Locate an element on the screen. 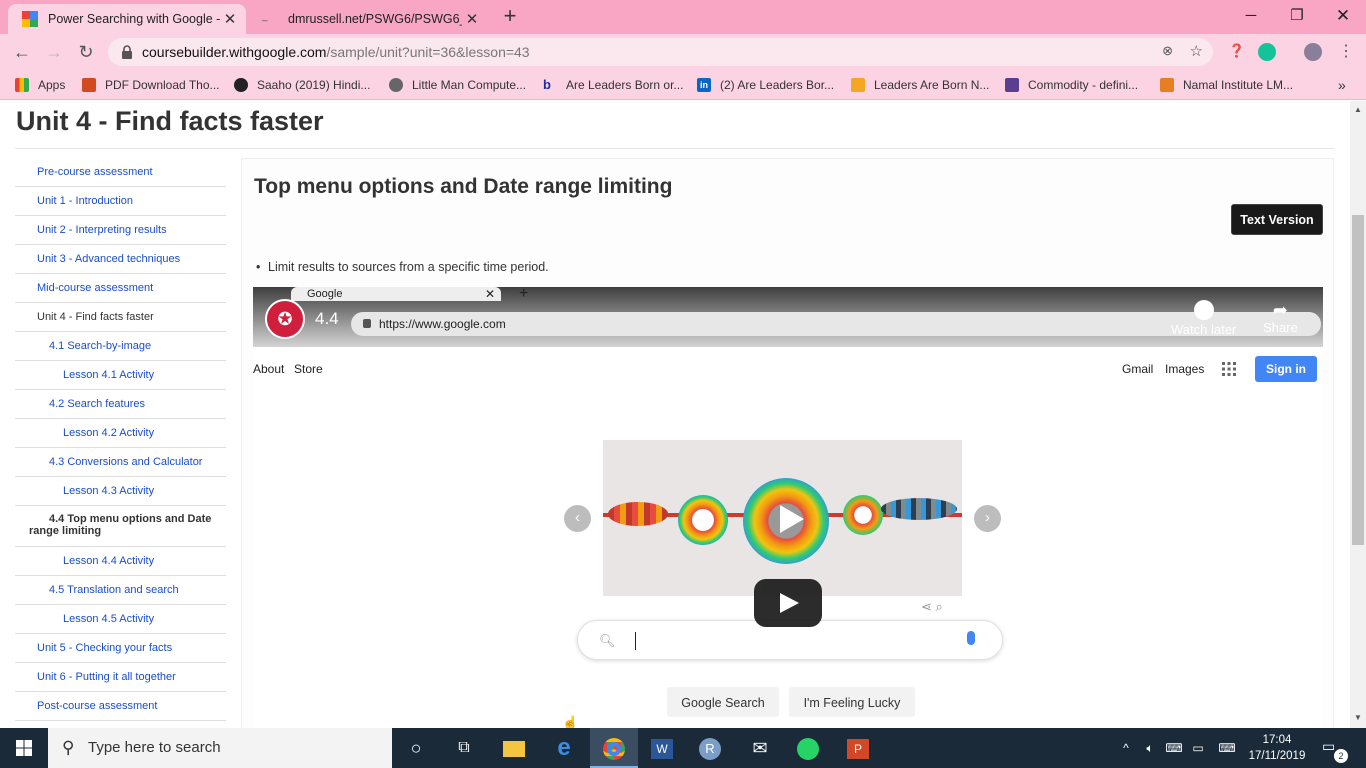  r-icon: R is located at coordinates (710, 748).